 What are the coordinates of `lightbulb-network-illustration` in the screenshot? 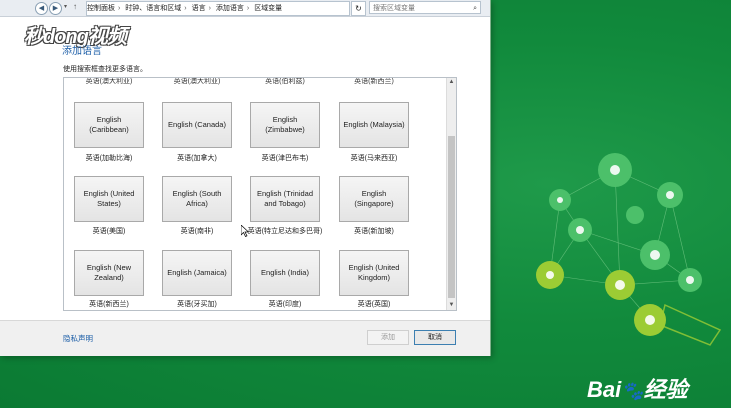 It's located at (629, 249).